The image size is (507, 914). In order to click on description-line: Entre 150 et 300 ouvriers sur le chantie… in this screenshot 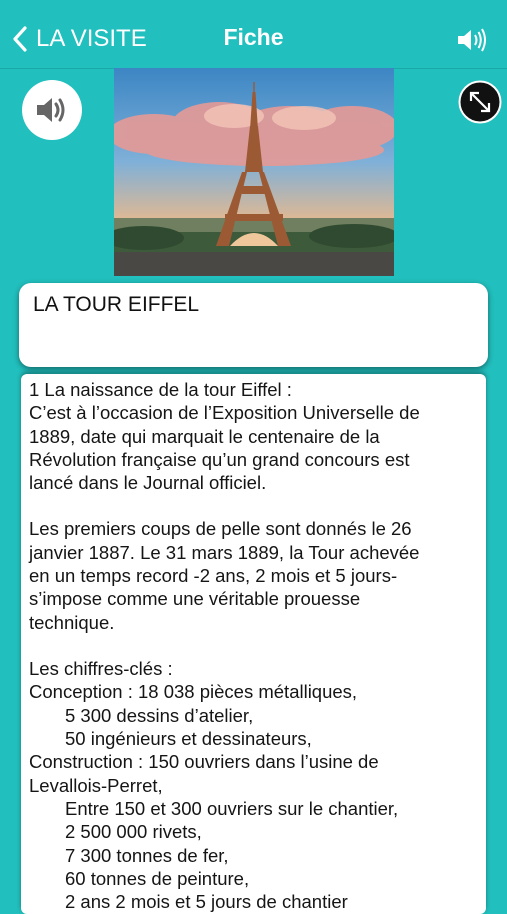, I will do `click(232, 808)`.